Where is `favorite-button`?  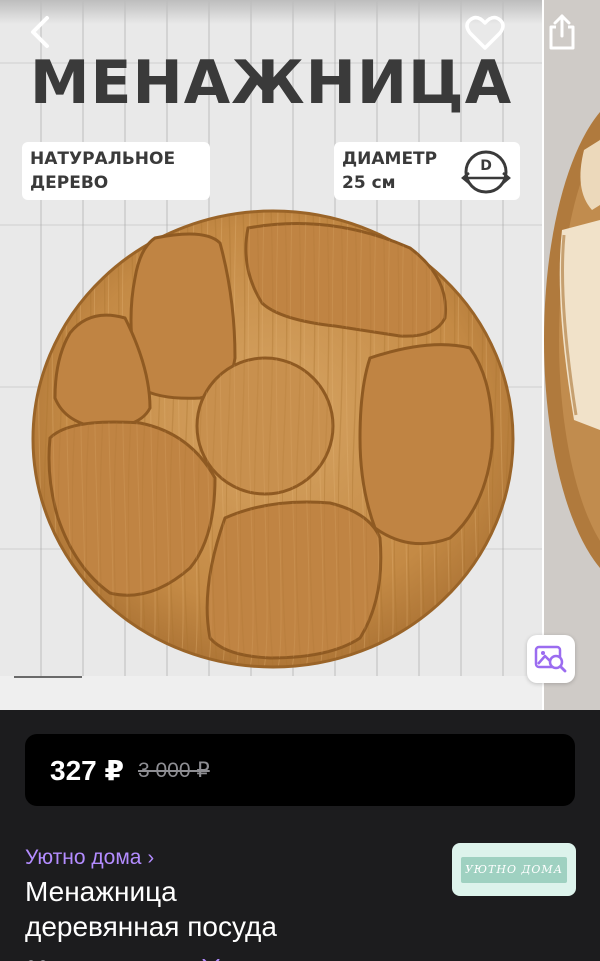 favorite-button is located at coordinates (485, 33).